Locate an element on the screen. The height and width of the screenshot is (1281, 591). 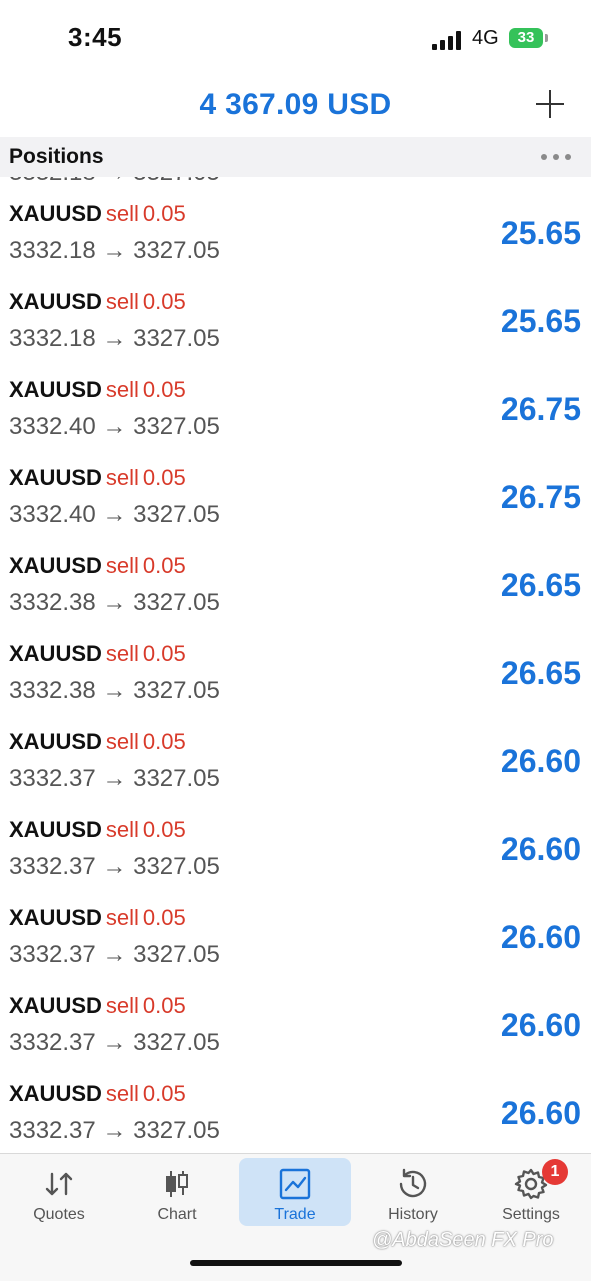
tab-quotes: Quotes is located at coordinates (59, 1192).